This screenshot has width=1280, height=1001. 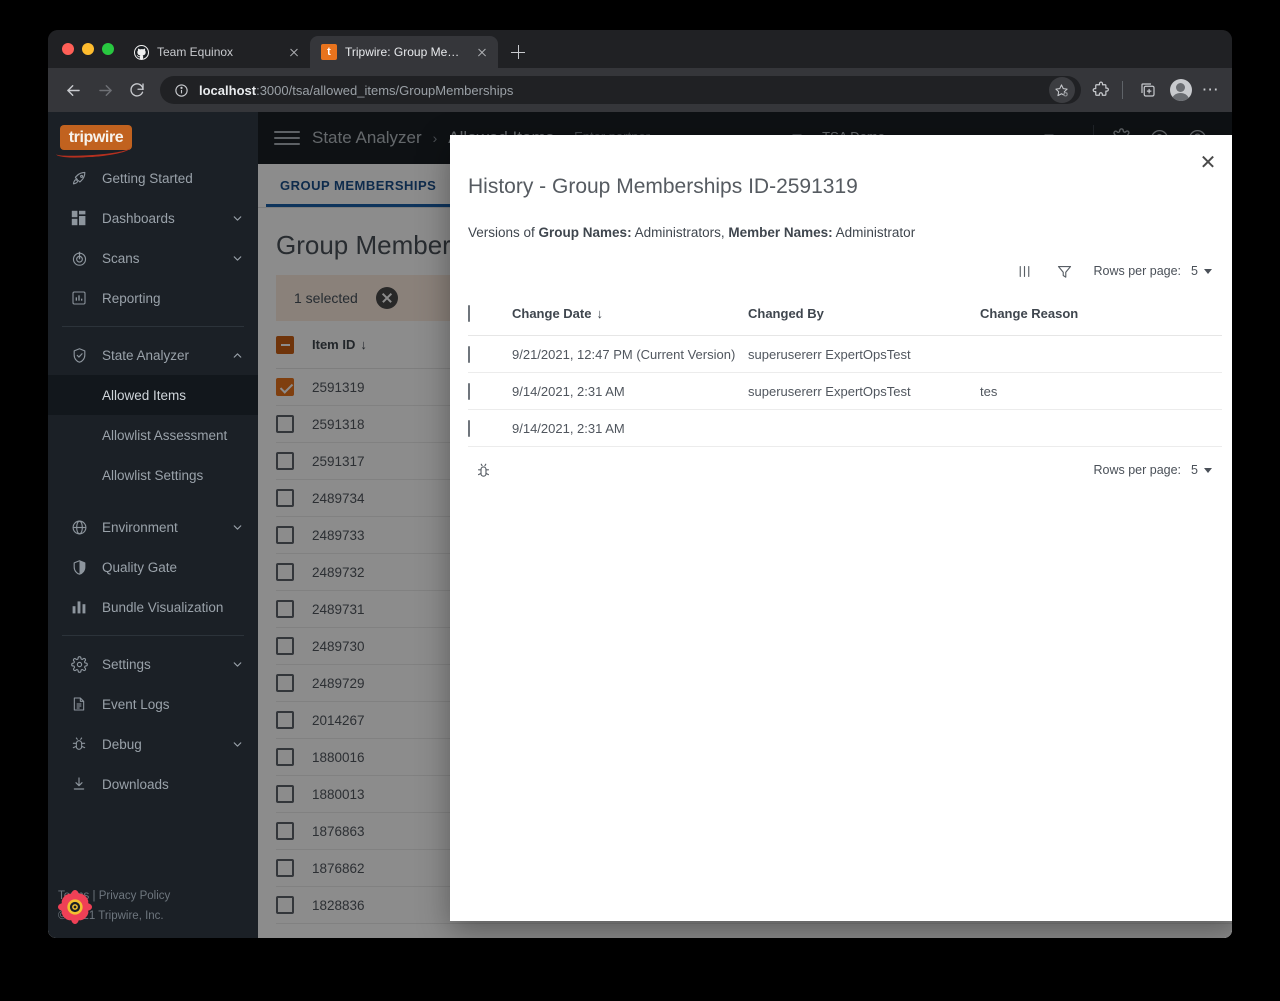 I want to click on sidebar-item-allowlist-assessment: Allowlist Assessment, so click(x=153, y=435).